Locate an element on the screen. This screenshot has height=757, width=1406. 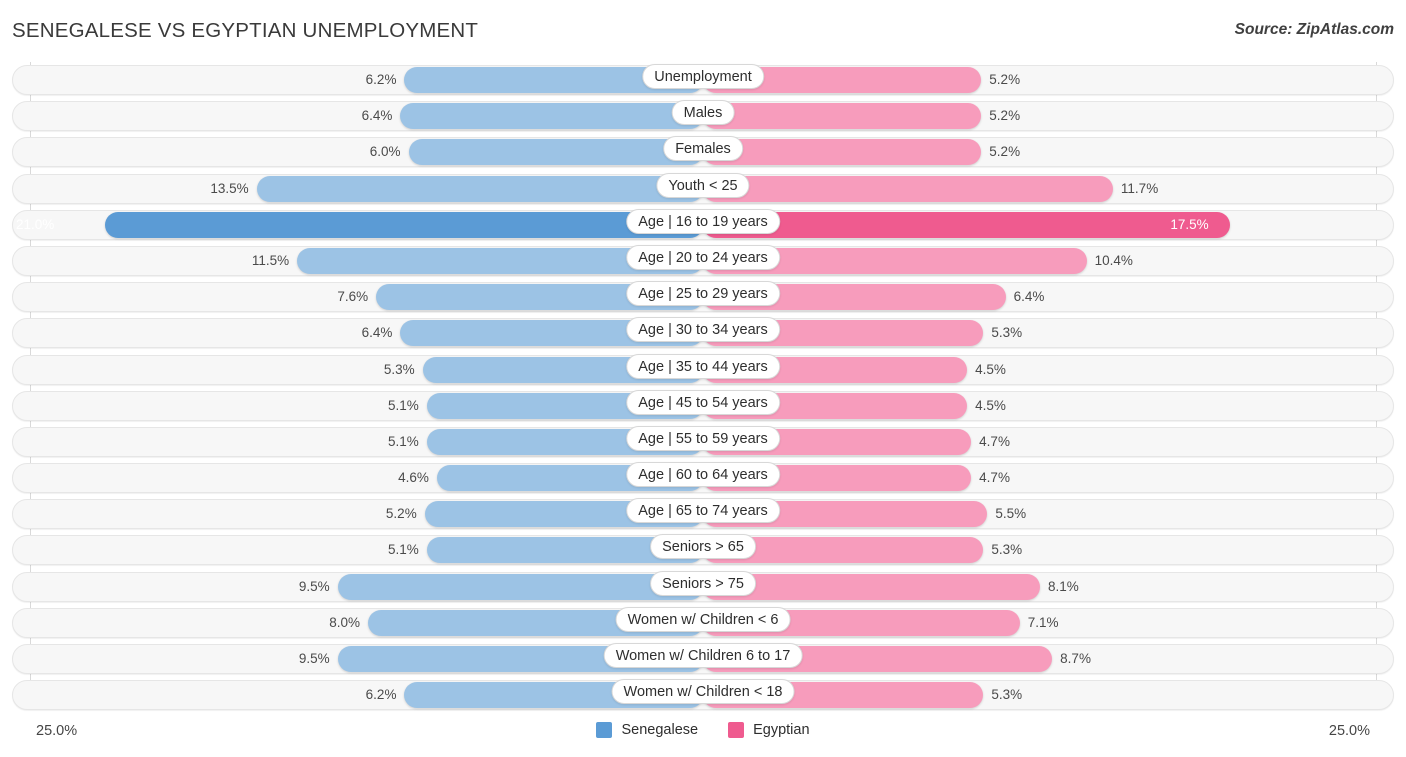
category-label: Age | 55 to 59 years is located at coordinates (703, 438).